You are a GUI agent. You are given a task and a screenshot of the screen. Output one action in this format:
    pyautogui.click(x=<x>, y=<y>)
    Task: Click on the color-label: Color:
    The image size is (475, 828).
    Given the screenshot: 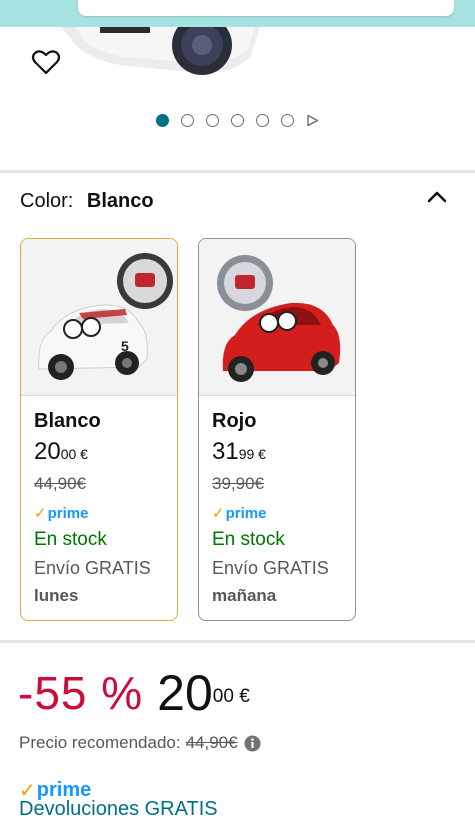 What is the action you would take?
    pyautogui.click(x=47, y=201)
    